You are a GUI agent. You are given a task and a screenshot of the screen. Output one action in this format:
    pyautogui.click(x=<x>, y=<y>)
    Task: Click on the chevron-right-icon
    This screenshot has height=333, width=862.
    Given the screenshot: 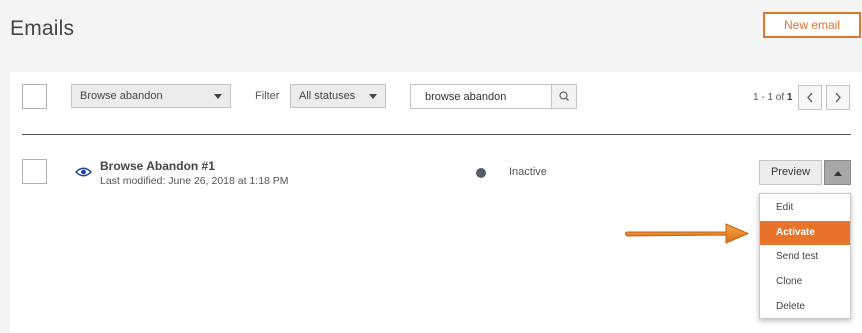 What is the action you would take?
    pyautogui.click(x=838, y=97)
    